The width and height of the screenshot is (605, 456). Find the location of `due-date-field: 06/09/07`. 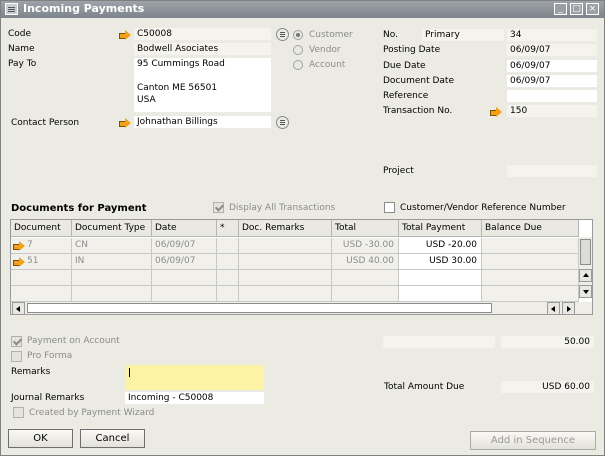

due-date-field: 06/09/07 is located at coordinates (552, 66).